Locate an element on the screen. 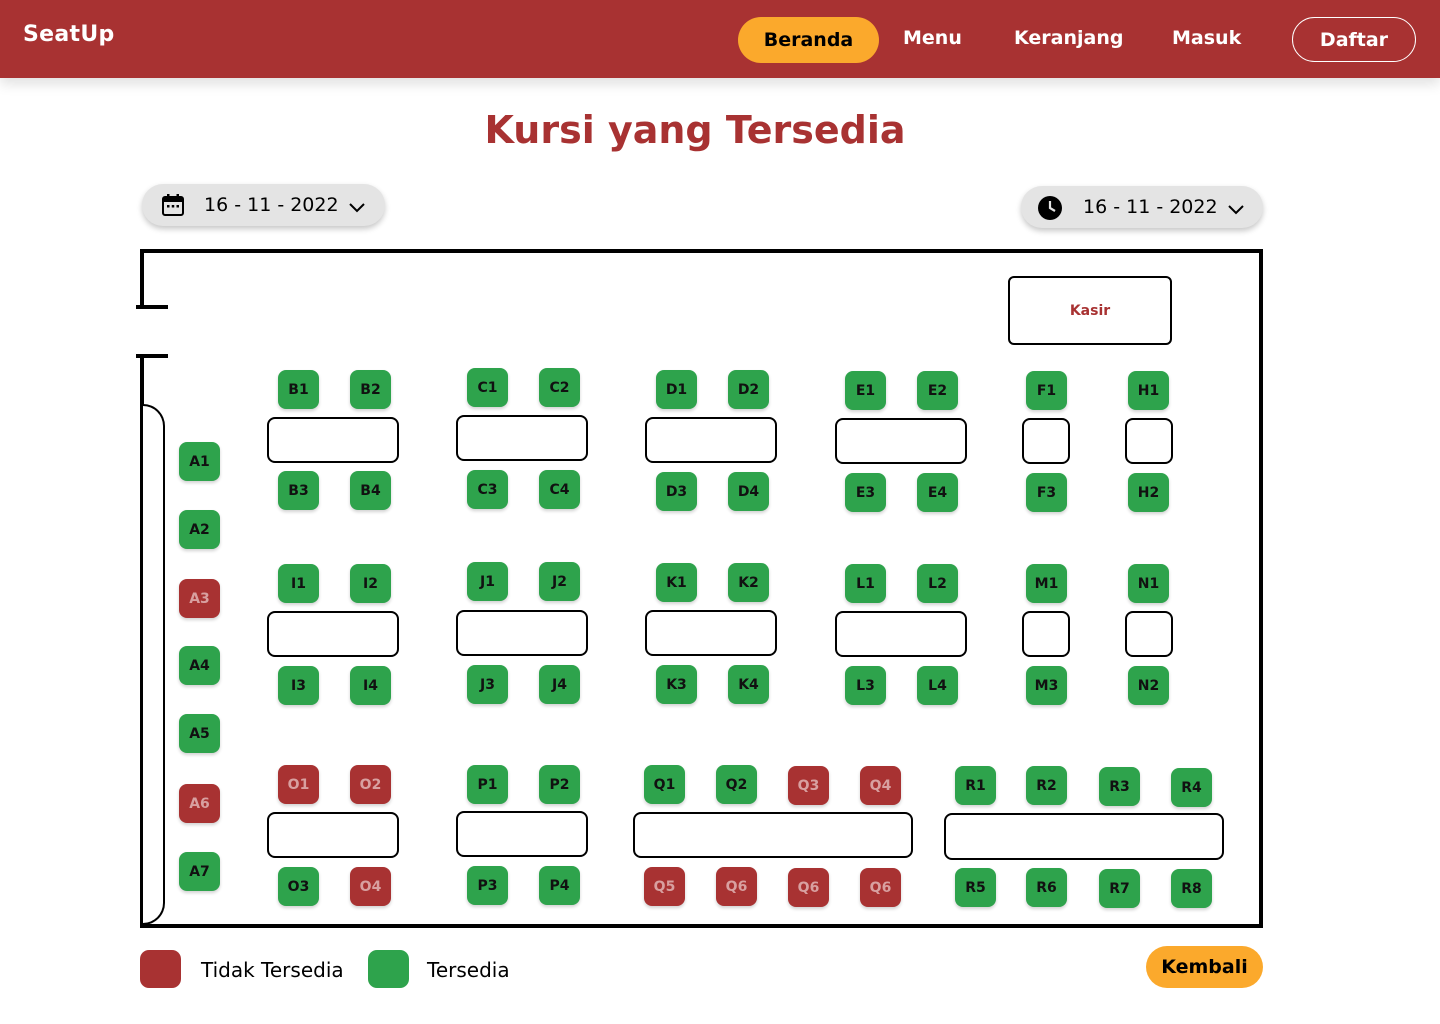  seat-m3: M3 is located at coordinates (1046, 685).